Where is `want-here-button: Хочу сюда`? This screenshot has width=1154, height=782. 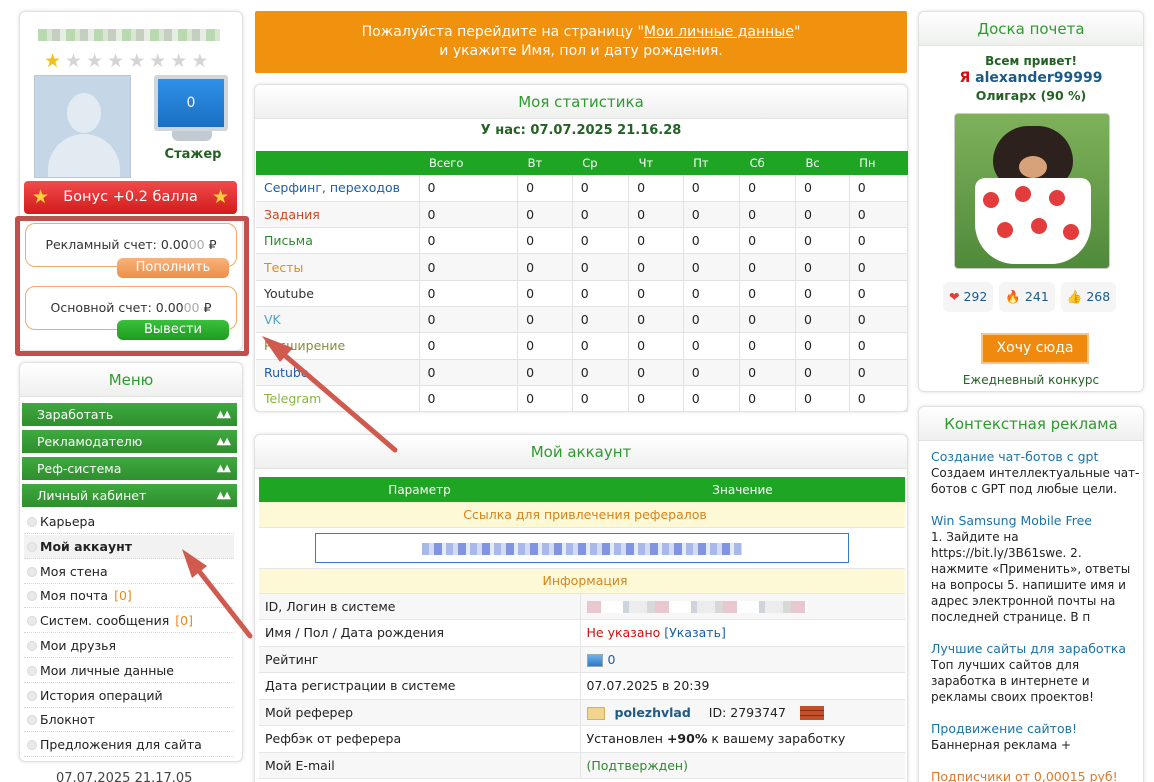 want-here-button: Хочу сюда is located at coordinates (1035, 348).